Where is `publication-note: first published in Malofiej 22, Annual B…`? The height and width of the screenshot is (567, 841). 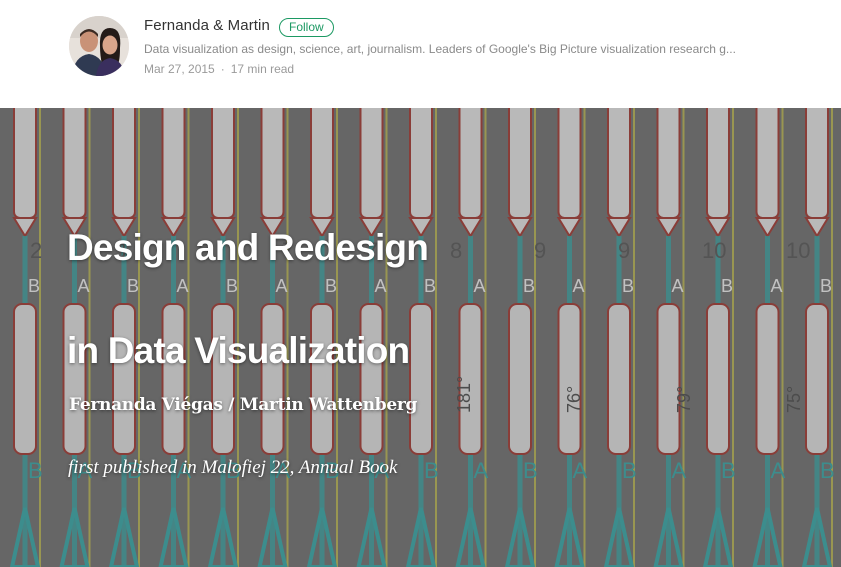 publication-note: first published in Malofiej 22, Annual B… is located at coordinates (233, 467).